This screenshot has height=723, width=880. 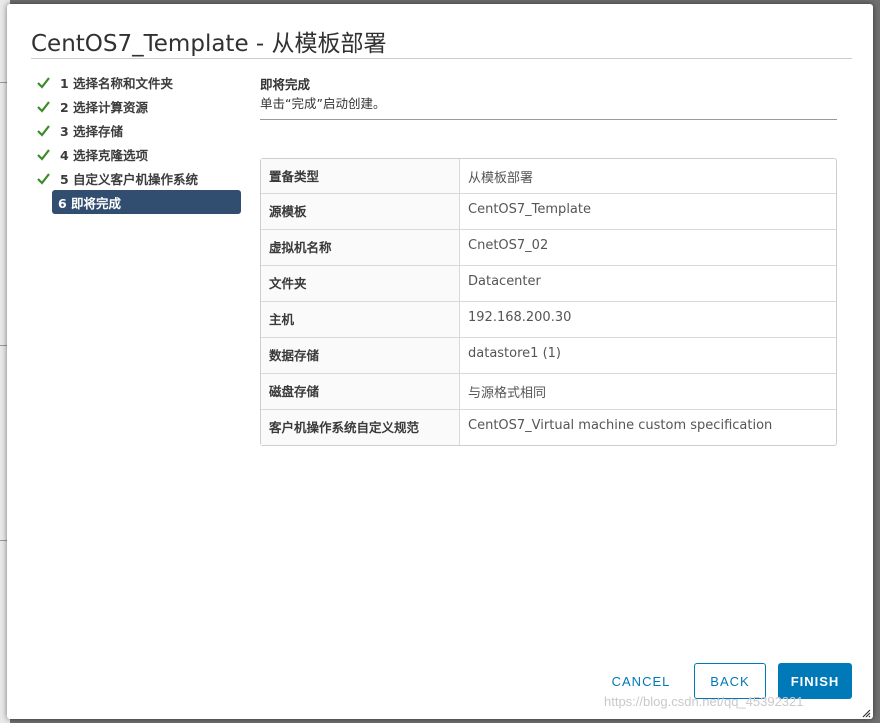 I want to click on step-4-select-clone-options: 4 选择克隆选项, so click(x=140, y=154).